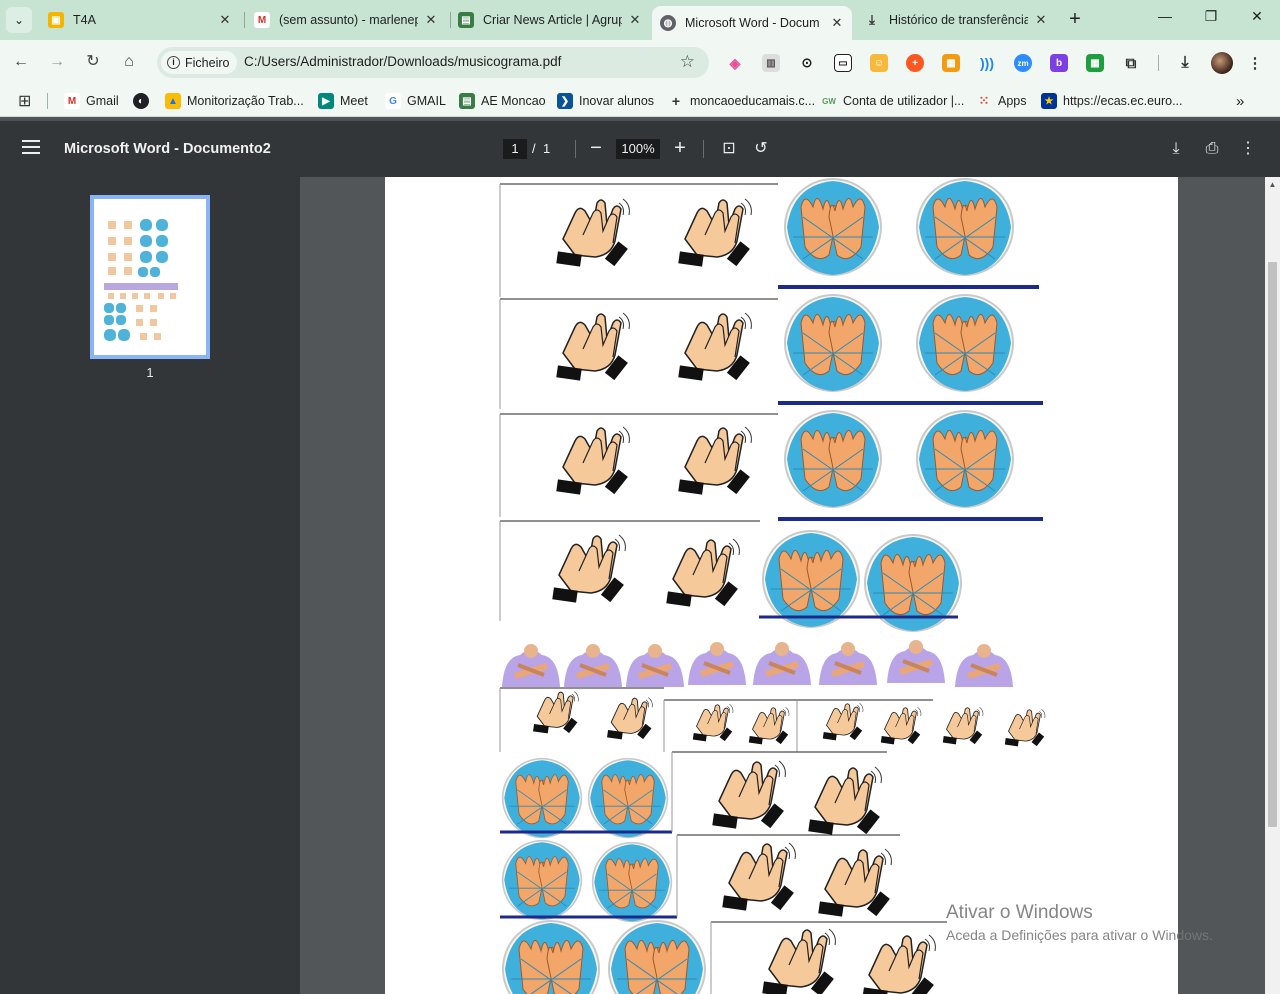 The image size is (1280, 994). Describe the element at coordinates (1240, 101) in the screenshot. I see `more-bookmarks-icon: »` at that location.